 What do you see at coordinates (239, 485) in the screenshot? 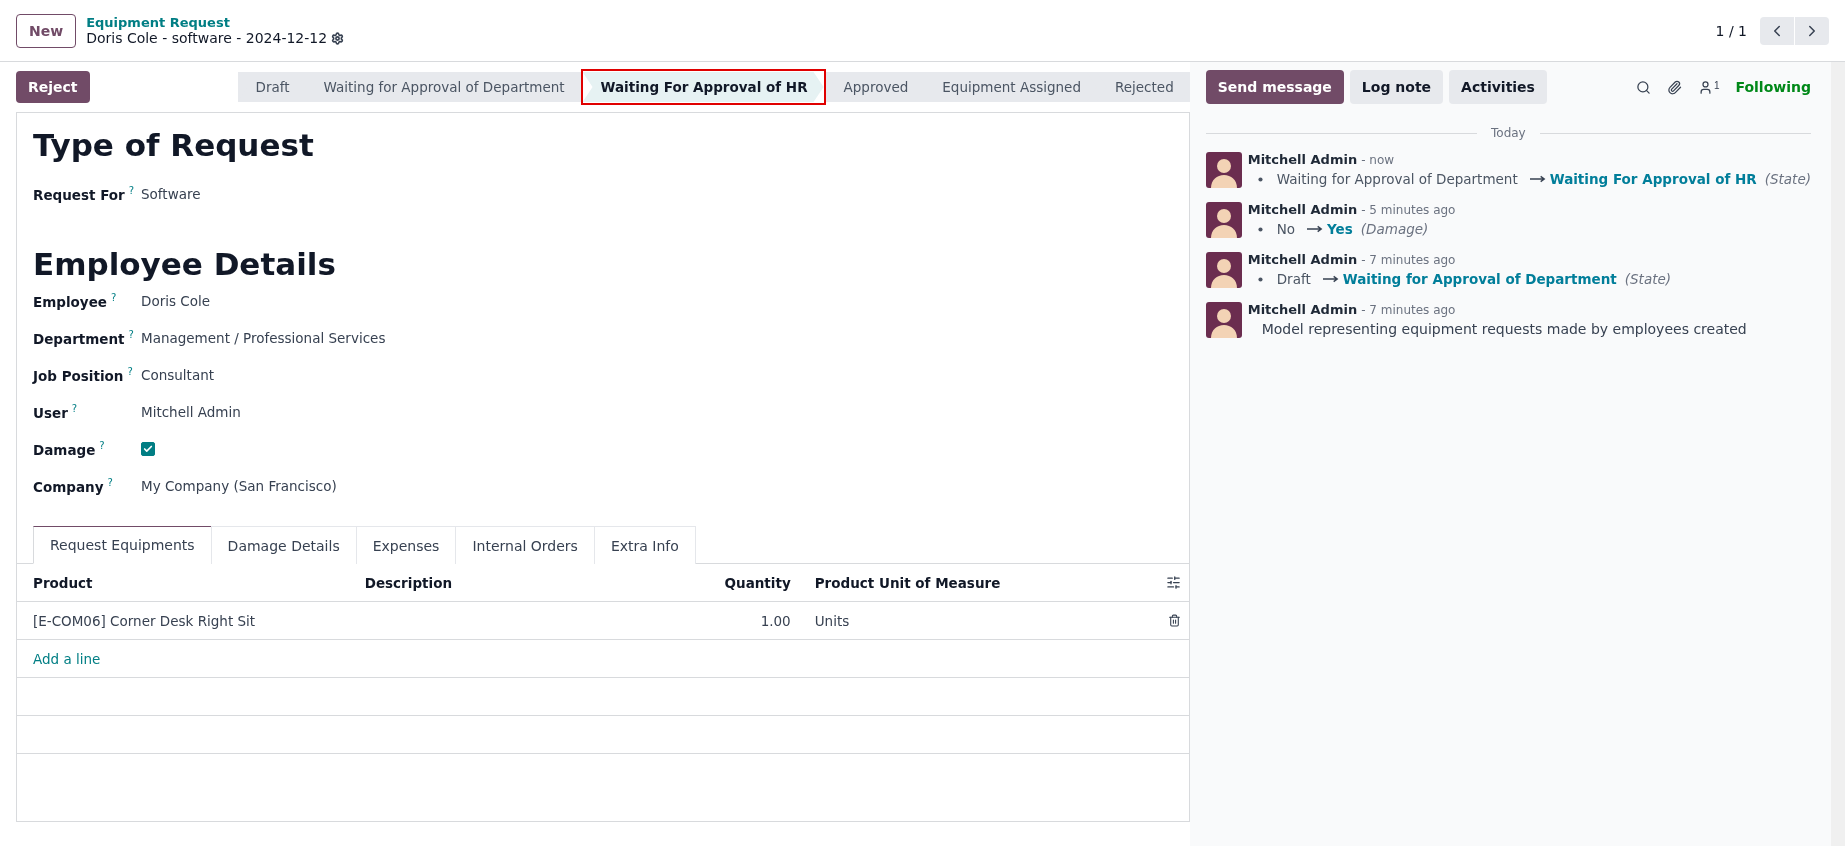
I see `field-value: My Company (San Francisco)` at bounding box center [239, 485].